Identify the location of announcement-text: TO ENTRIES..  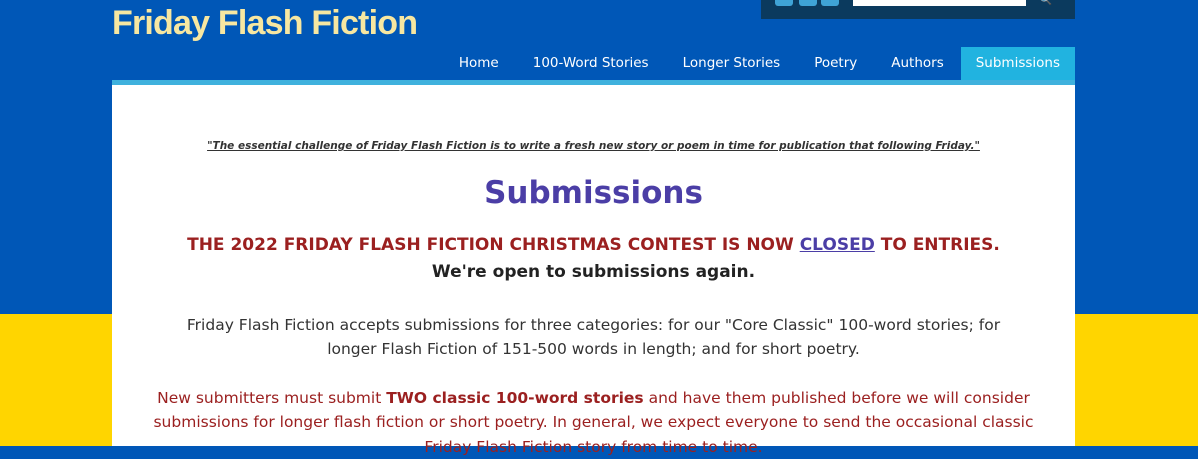
(937, 245).